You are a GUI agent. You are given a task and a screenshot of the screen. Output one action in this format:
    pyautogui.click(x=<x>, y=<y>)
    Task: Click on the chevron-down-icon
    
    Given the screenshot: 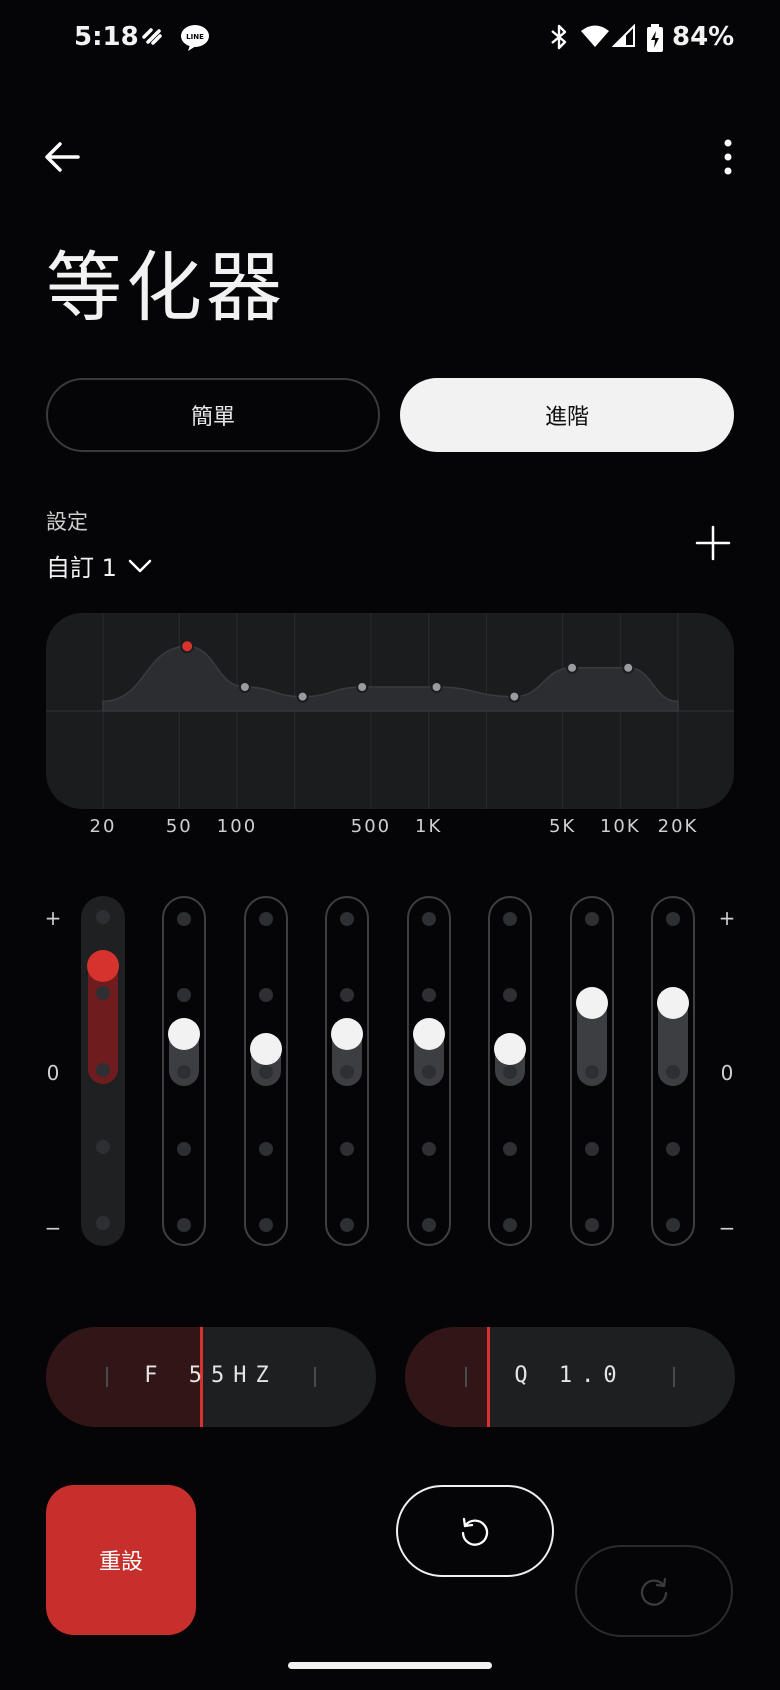 What is the action you would take?
    pyautogui.click(x=140, y=565)
    